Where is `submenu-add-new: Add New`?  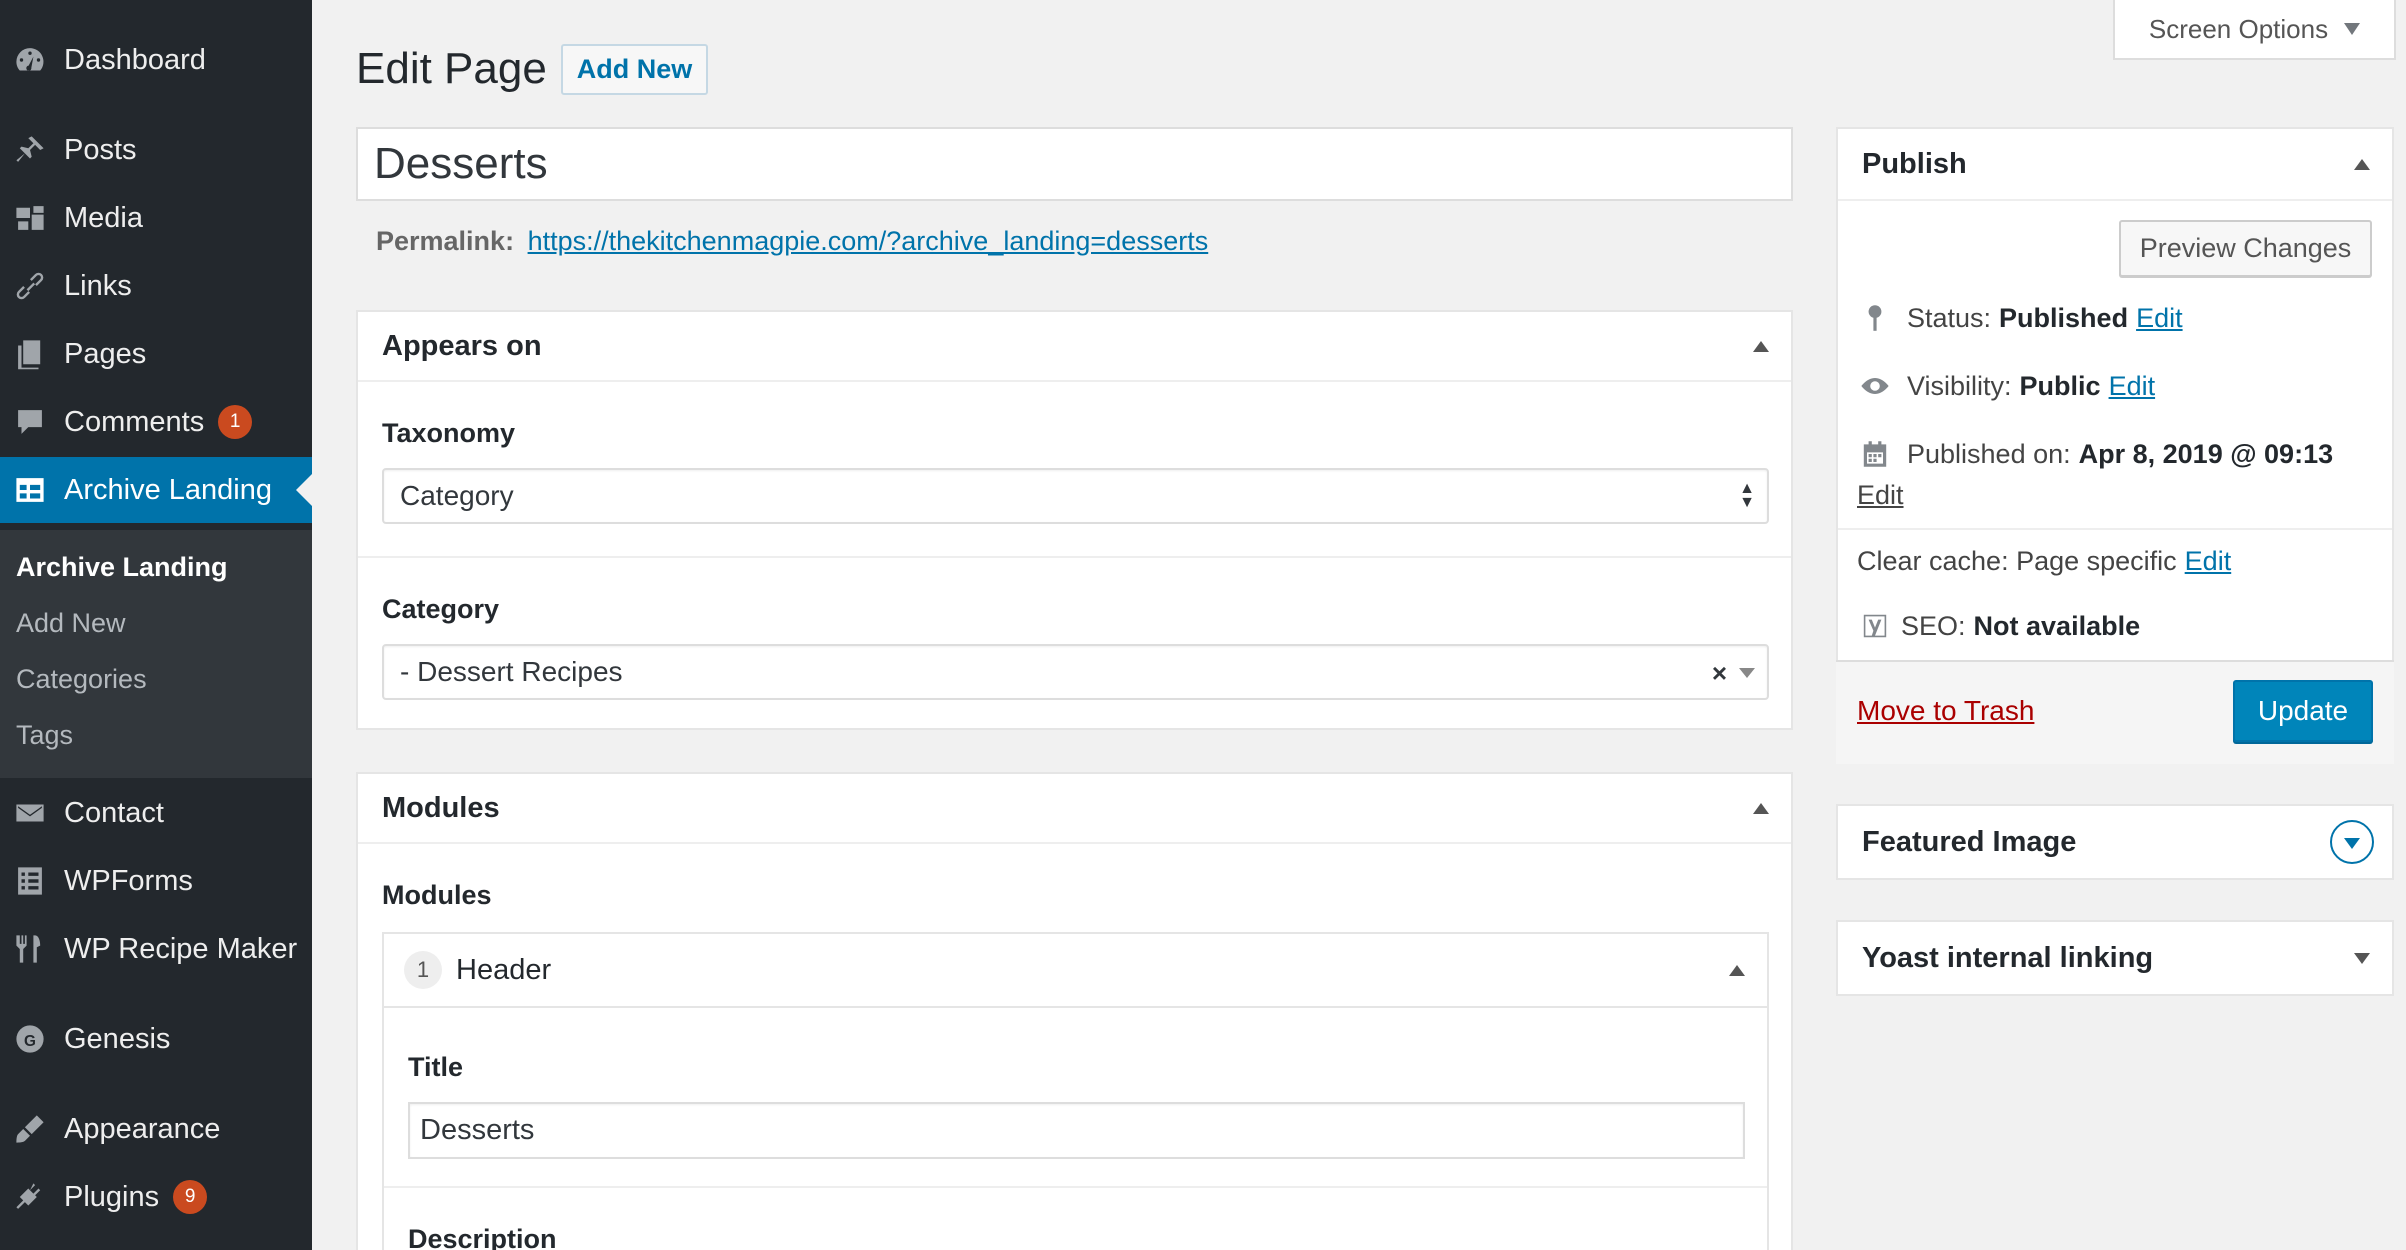
submenu-add-new: Add New is located at coordinates (71, 623).